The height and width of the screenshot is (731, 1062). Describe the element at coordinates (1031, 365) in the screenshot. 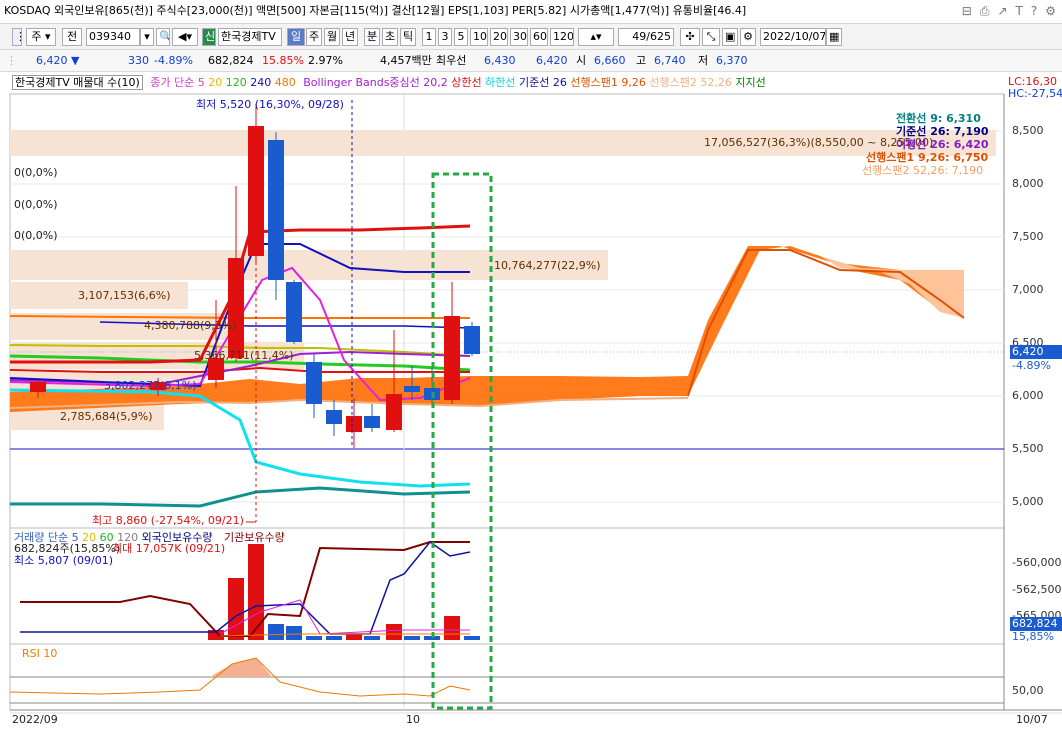

I see `current-price-pct: -4.89%` at that location.